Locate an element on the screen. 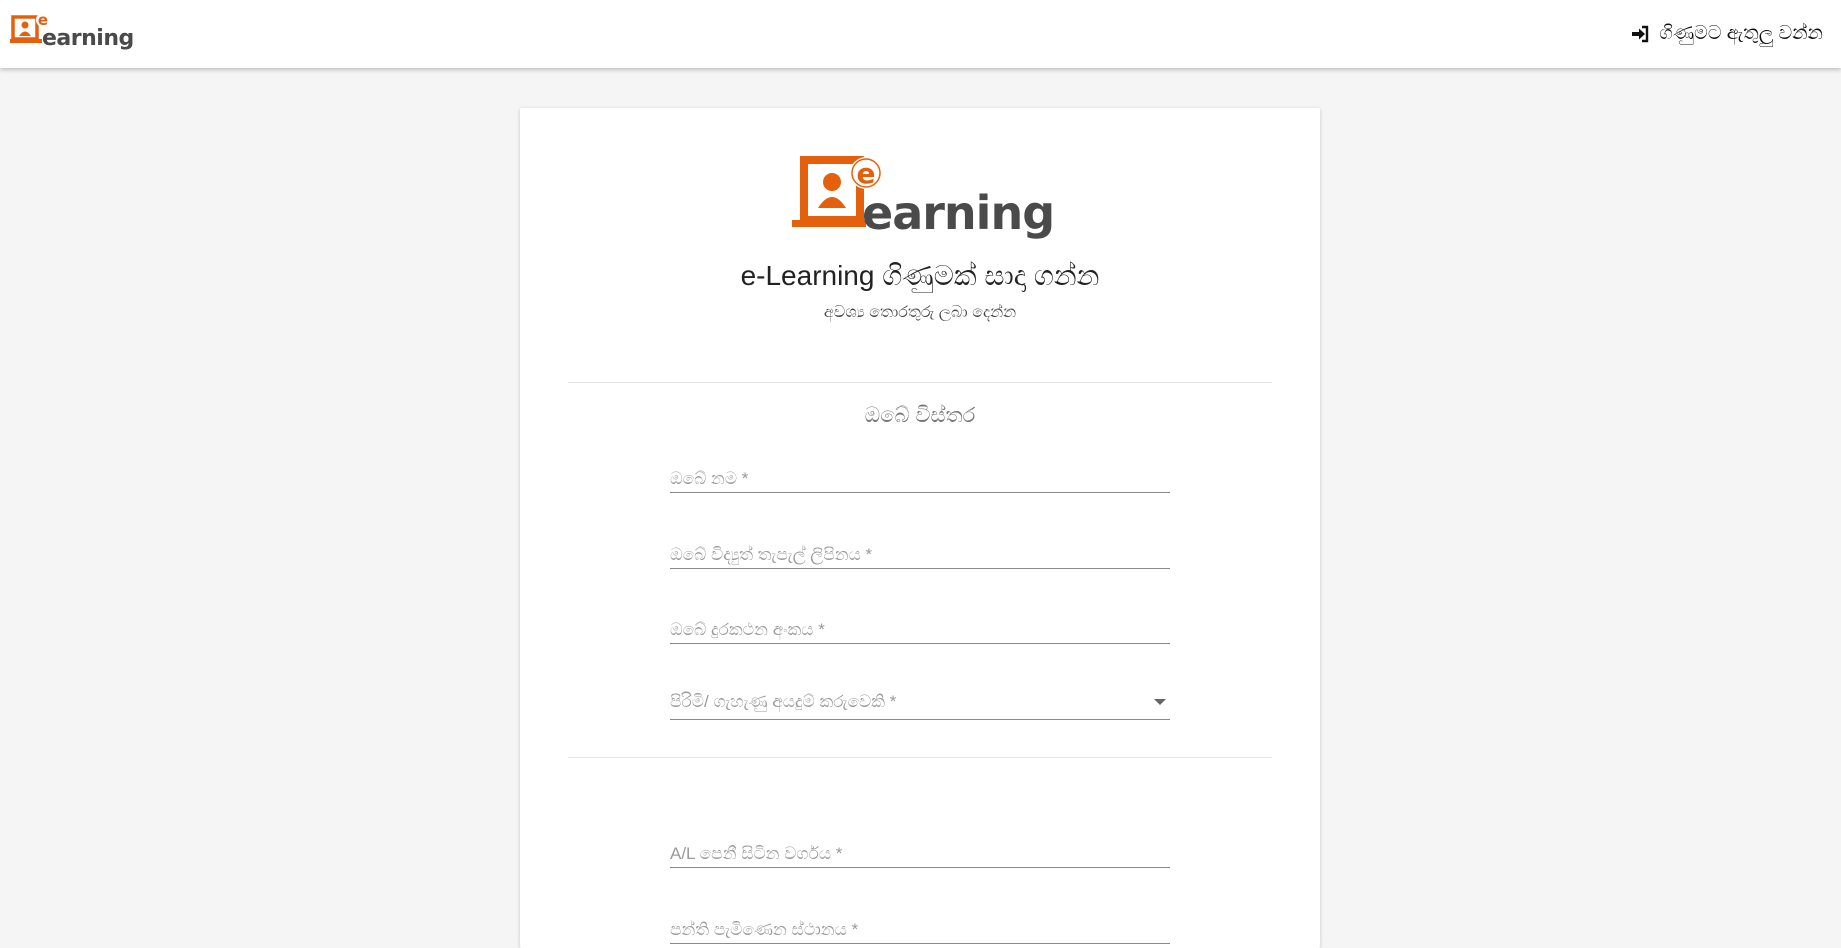 This screenshot has width=1841, height=948. section-title-your-details: ඔබේ විස්තර is located at coordinates (920, 415).